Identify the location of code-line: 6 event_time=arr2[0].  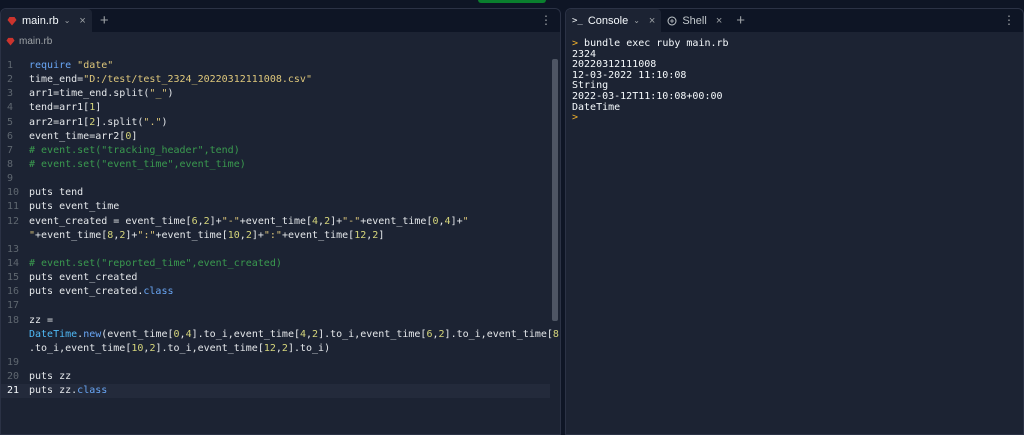
(275, 137).